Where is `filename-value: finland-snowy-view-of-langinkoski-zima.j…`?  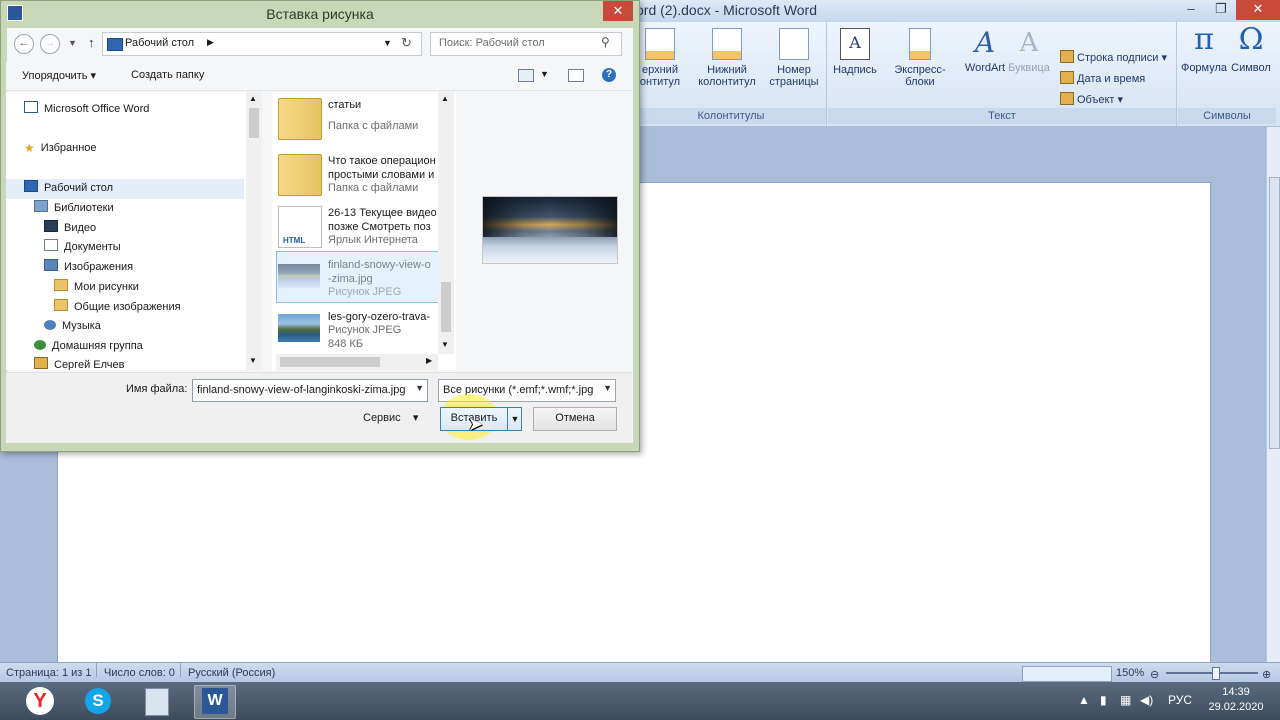
filename-value: finland-snowy-view-of-langinkoski-zima.j… is located at coordinates (301, 390).